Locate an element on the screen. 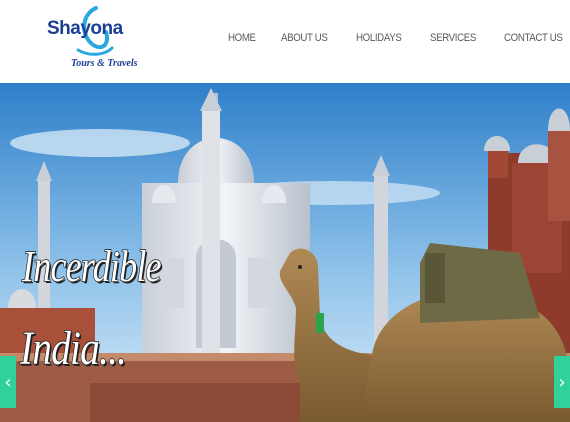 The height and width of the screenshot is (422, 570). nav-item-holidays: HOLIDAYS is located at coordinates (379, 40).